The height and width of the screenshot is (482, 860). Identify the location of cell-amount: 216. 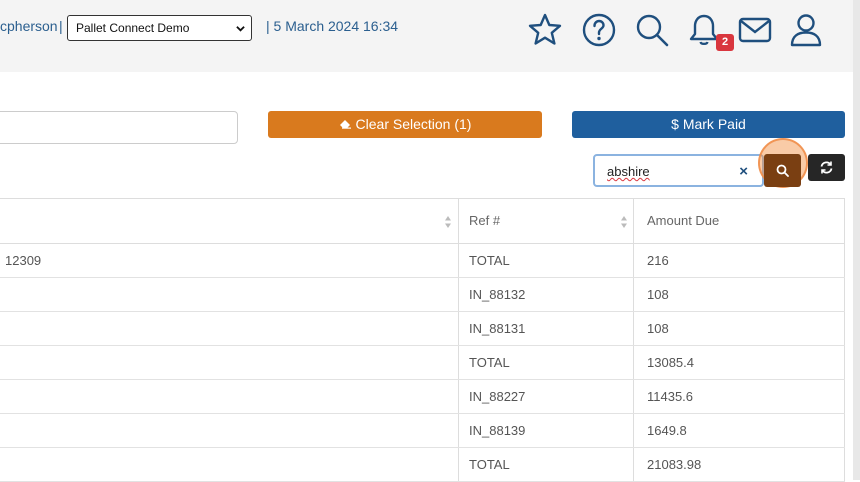
(739, 260).